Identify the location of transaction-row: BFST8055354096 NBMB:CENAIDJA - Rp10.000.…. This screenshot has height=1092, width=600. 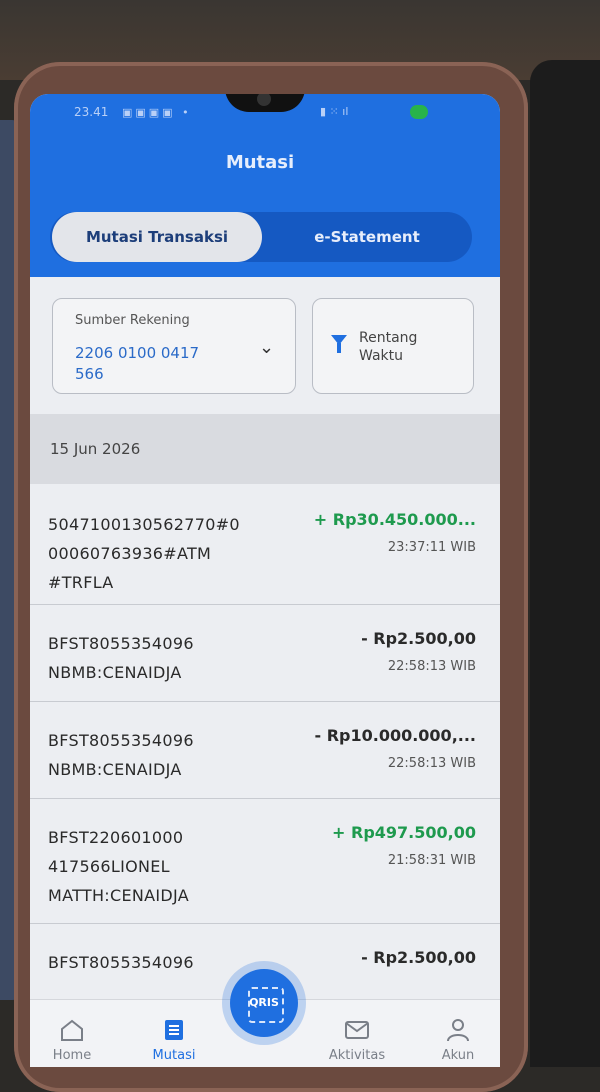
(265, 750).